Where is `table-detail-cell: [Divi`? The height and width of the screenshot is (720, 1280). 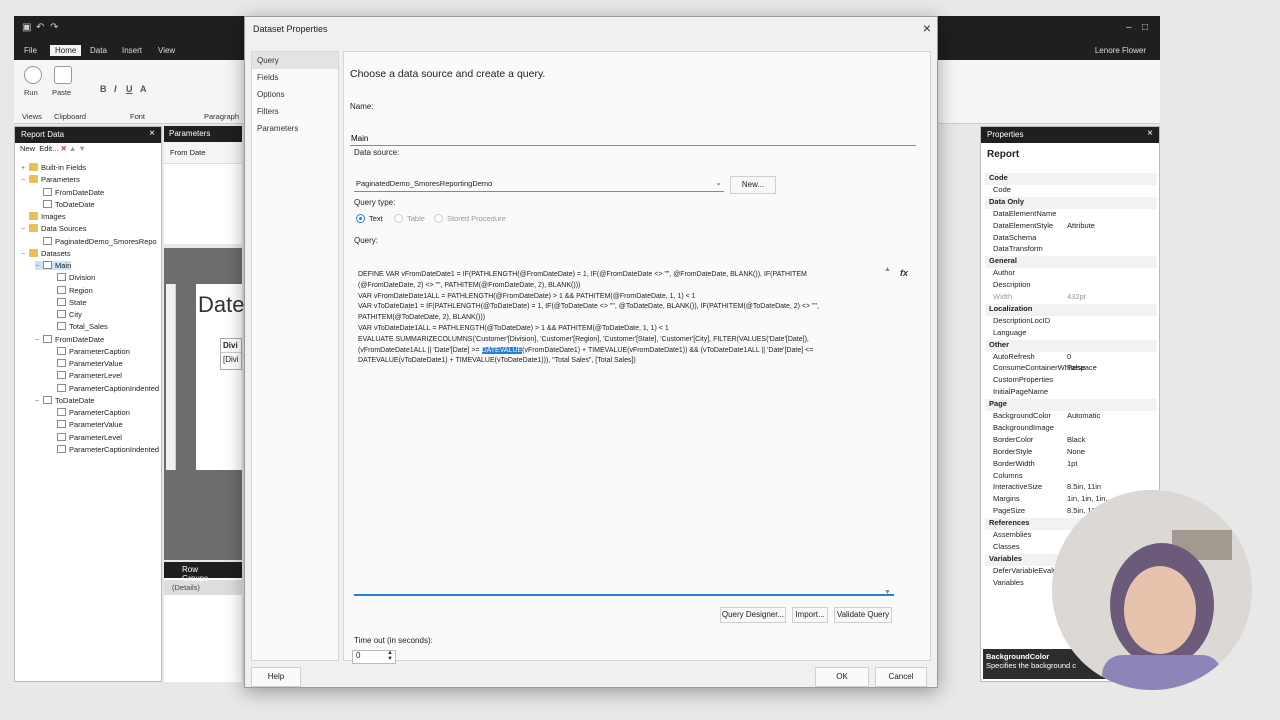 table-detail-cell: [Divi is located at coordinates (231, 359).